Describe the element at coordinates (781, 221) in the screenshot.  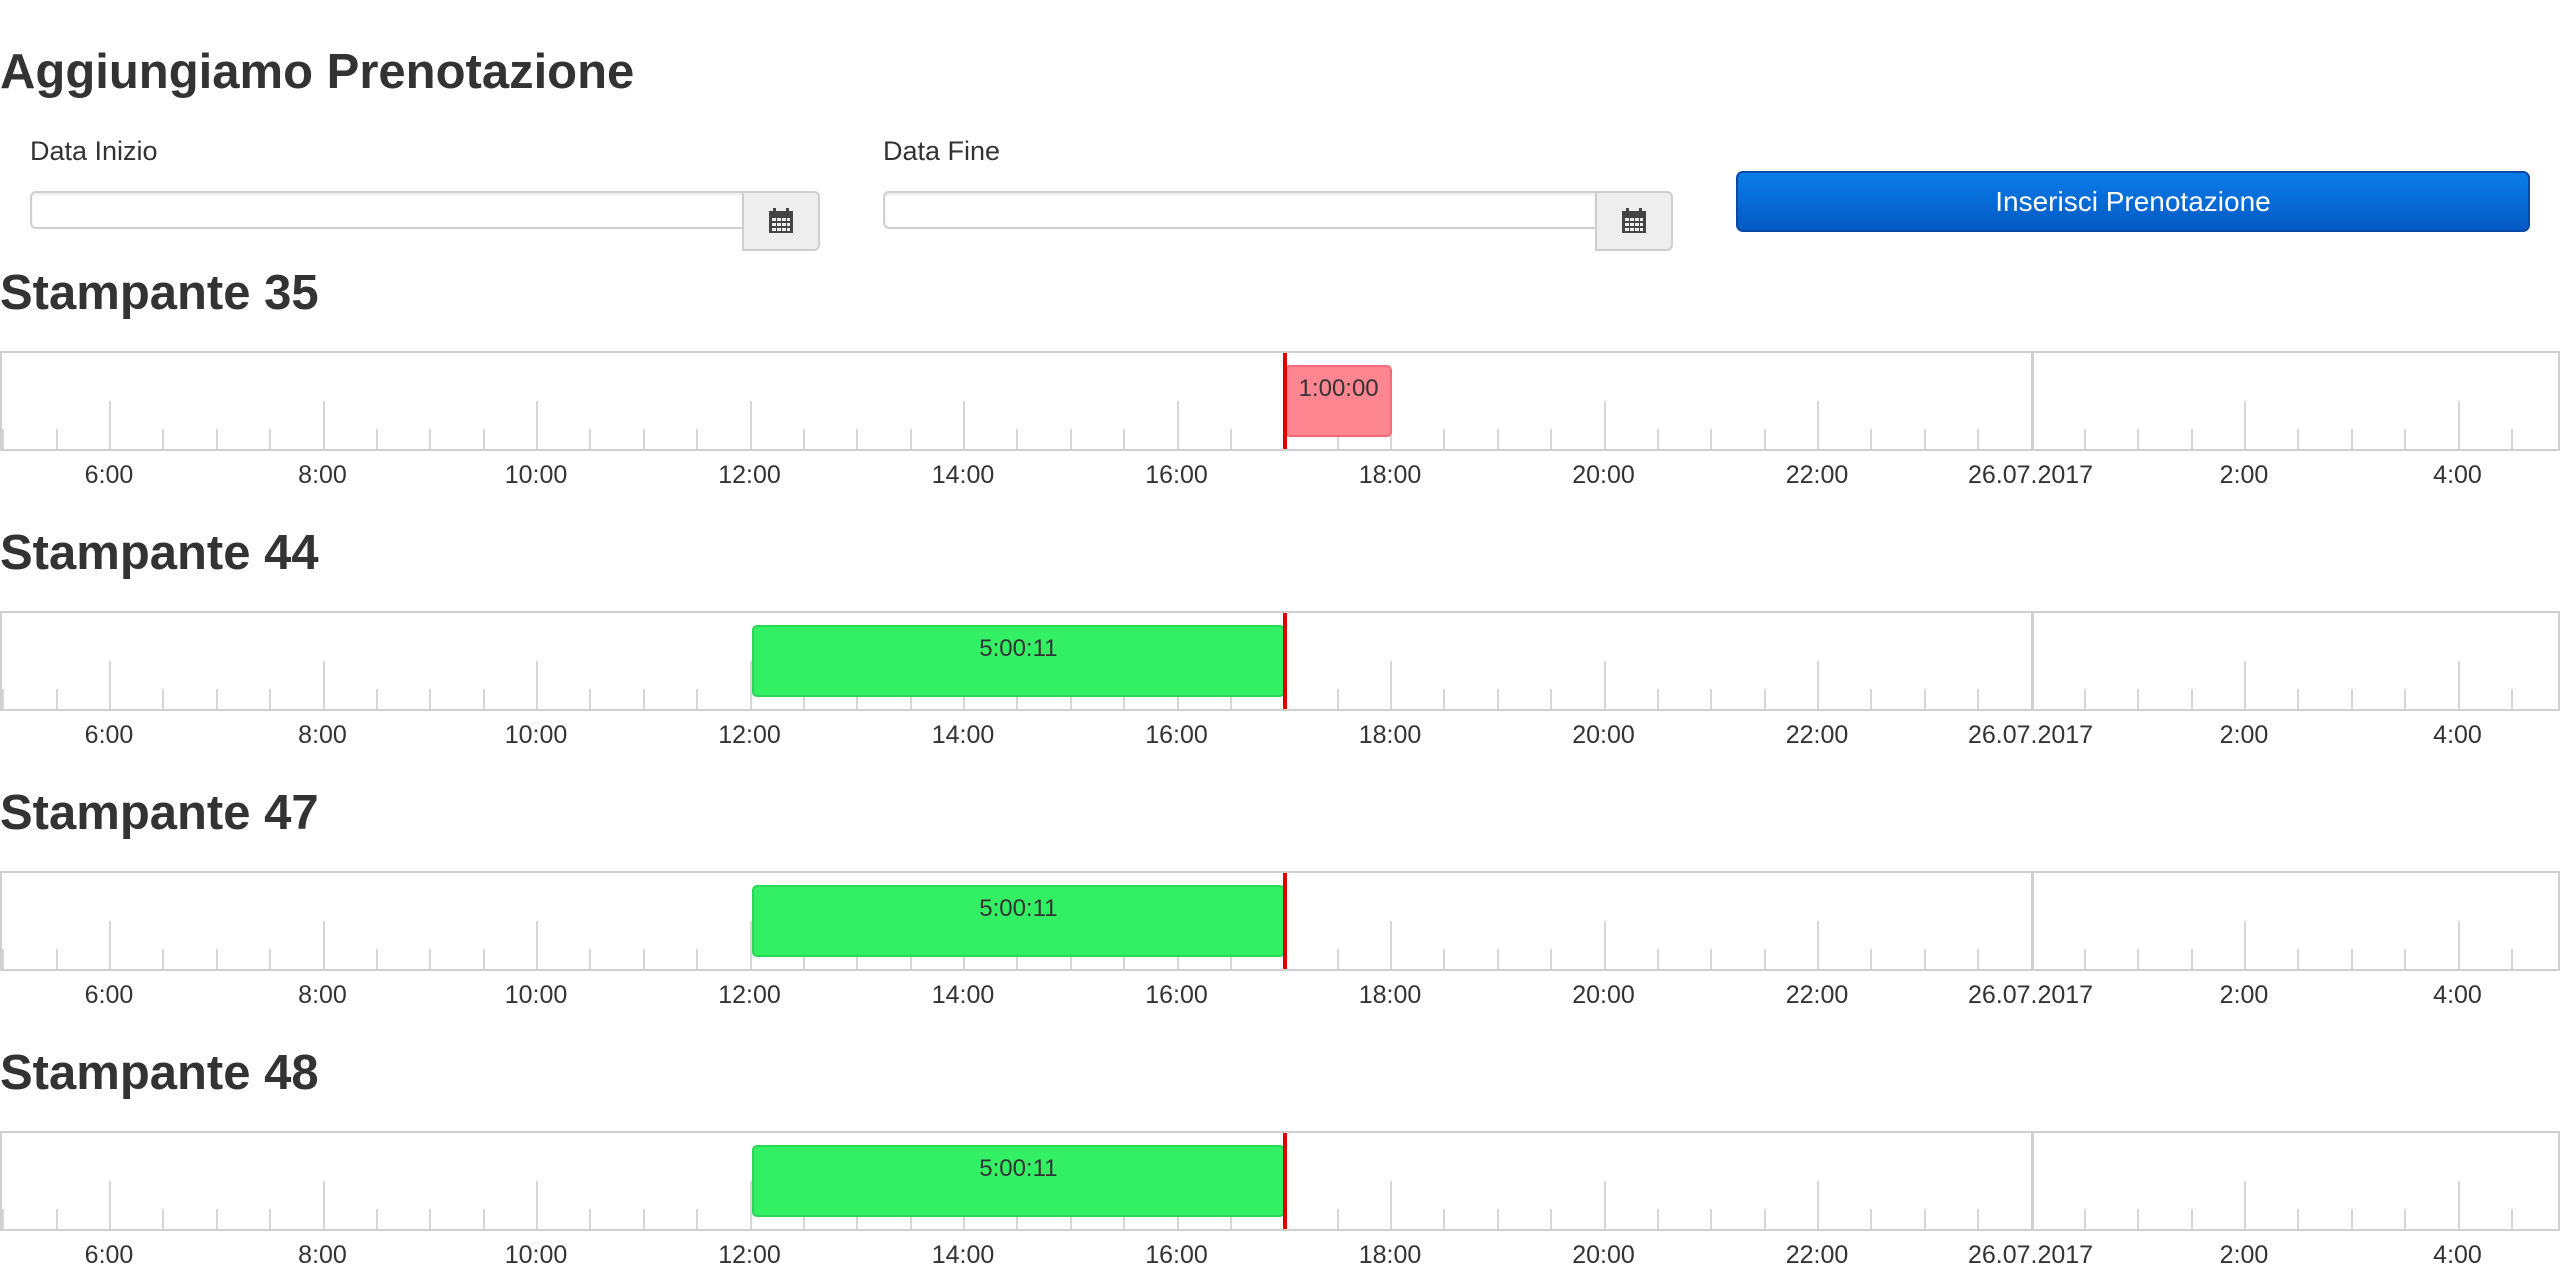
I see `start-date-calendar-button` at that location.